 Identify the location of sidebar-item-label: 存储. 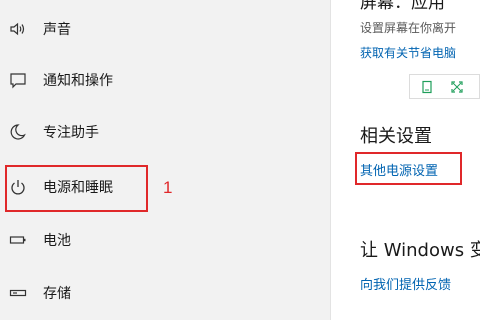
(57, 294).